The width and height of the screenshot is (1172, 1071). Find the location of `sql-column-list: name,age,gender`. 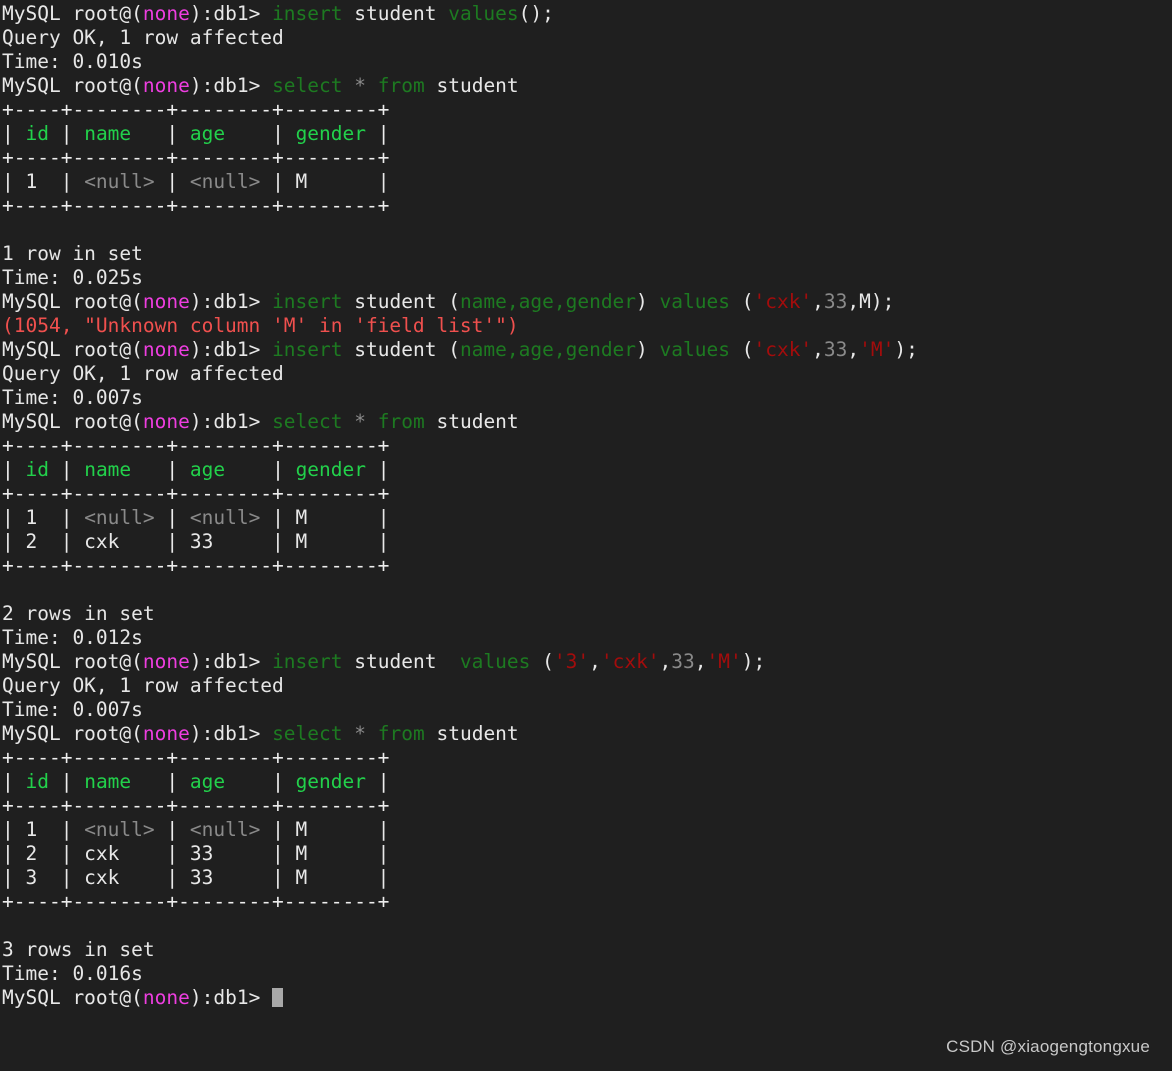

sql-column-list: name,age,gender is located at coordinates (548, 349).